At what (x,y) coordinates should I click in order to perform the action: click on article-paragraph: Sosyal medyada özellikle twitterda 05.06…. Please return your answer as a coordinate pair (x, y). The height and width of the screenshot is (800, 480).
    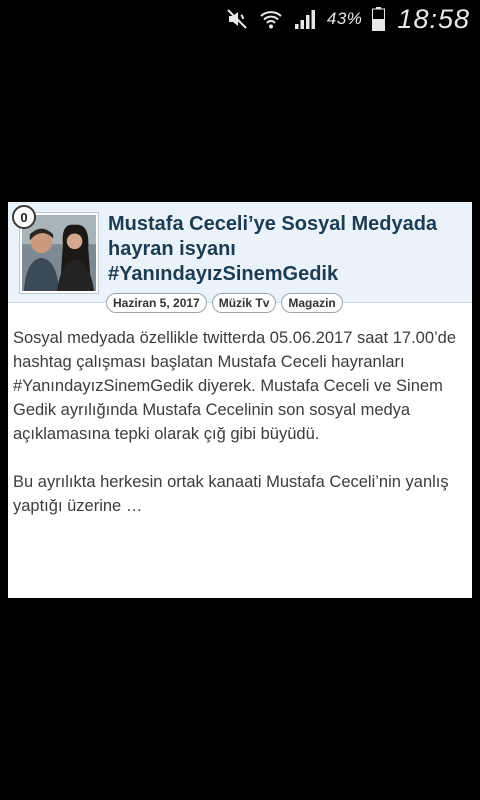
    Looking at the image, I should click on (235, 386).